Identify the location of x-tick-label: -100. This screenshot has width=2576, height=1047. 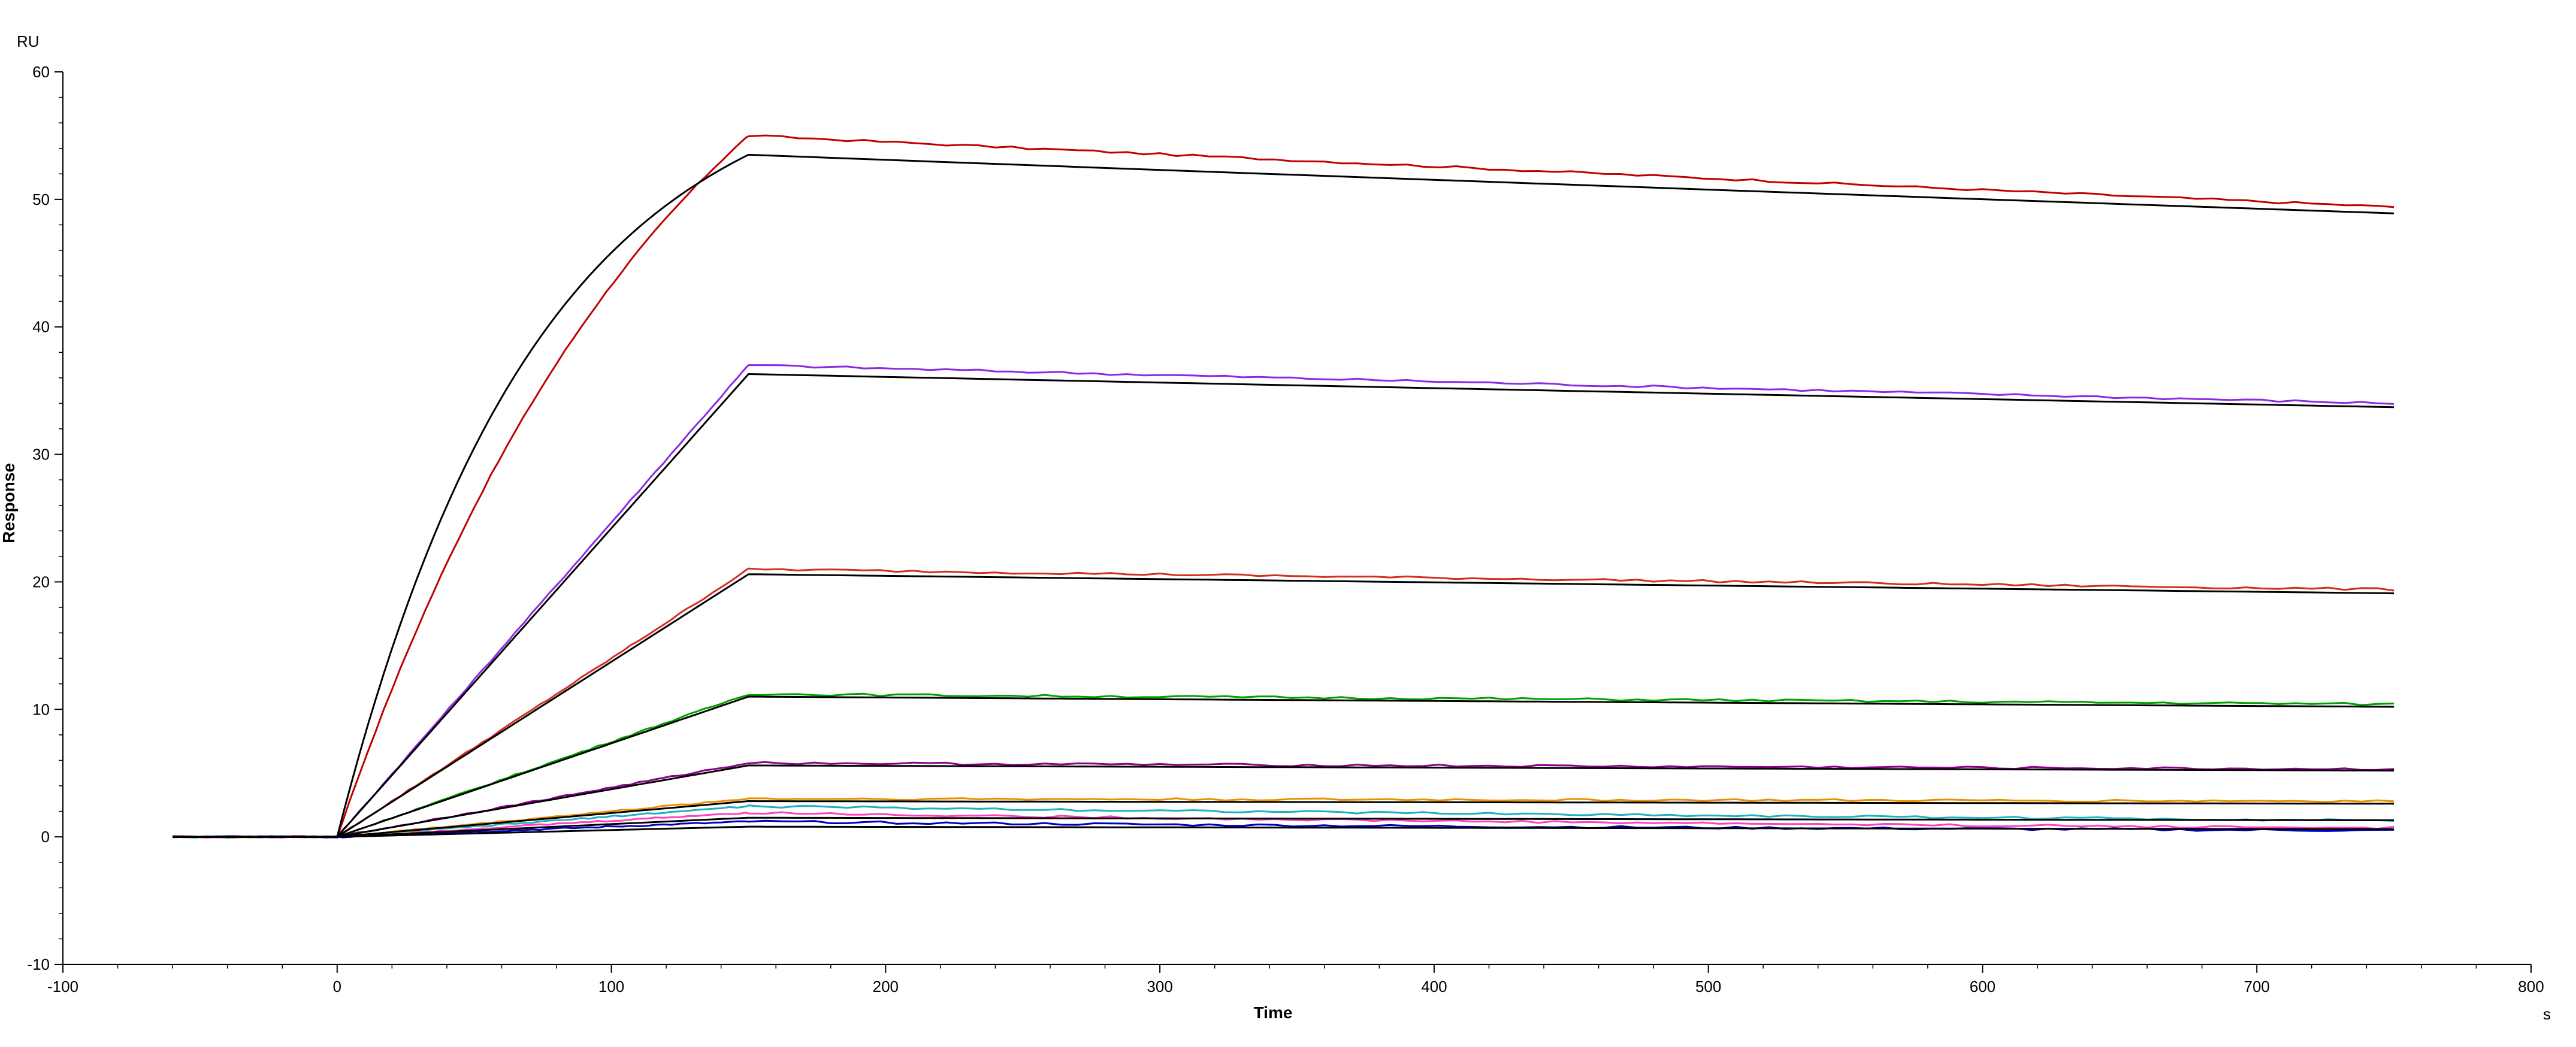
(62, 986).